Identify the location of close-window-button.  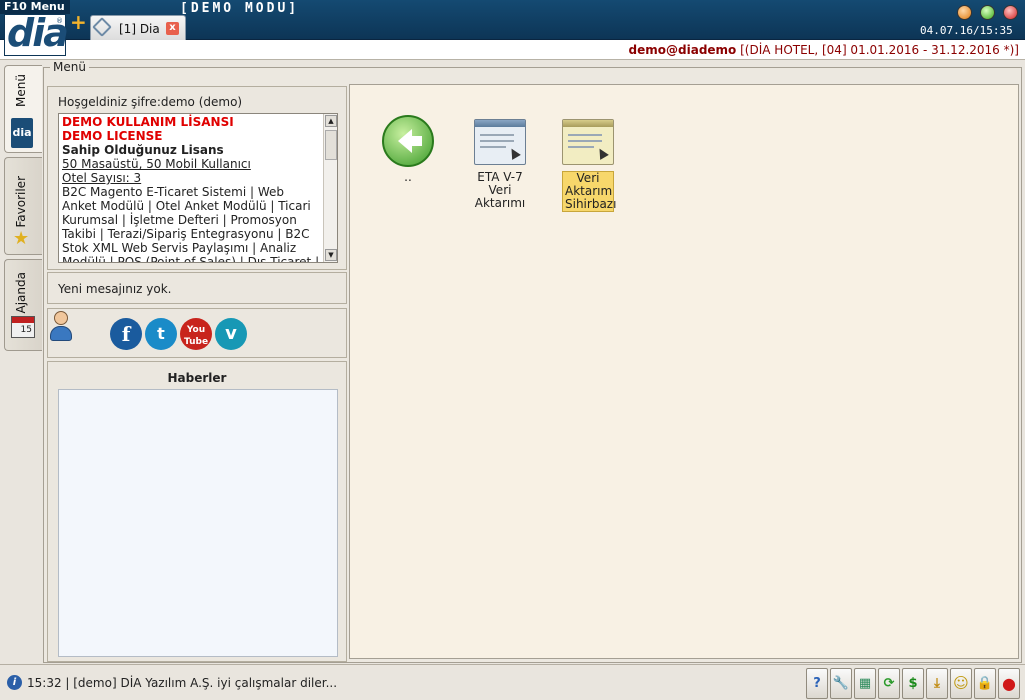
(1010, 12).